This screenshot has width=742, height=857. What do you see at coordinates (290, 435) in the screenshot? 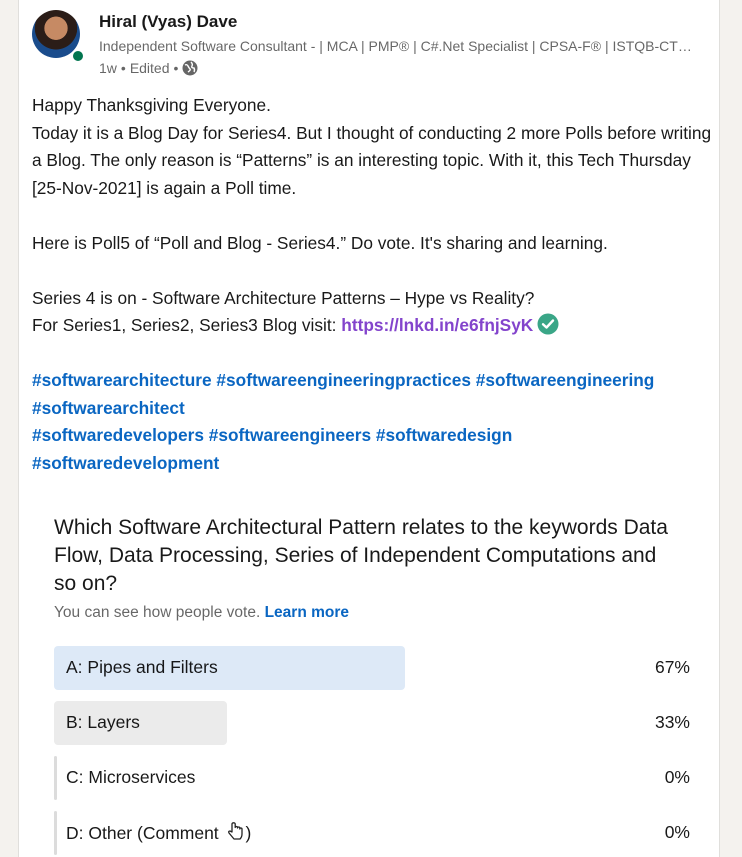
I see `hashtag-link: #softwareengineers` at bounding box center [290, 435].